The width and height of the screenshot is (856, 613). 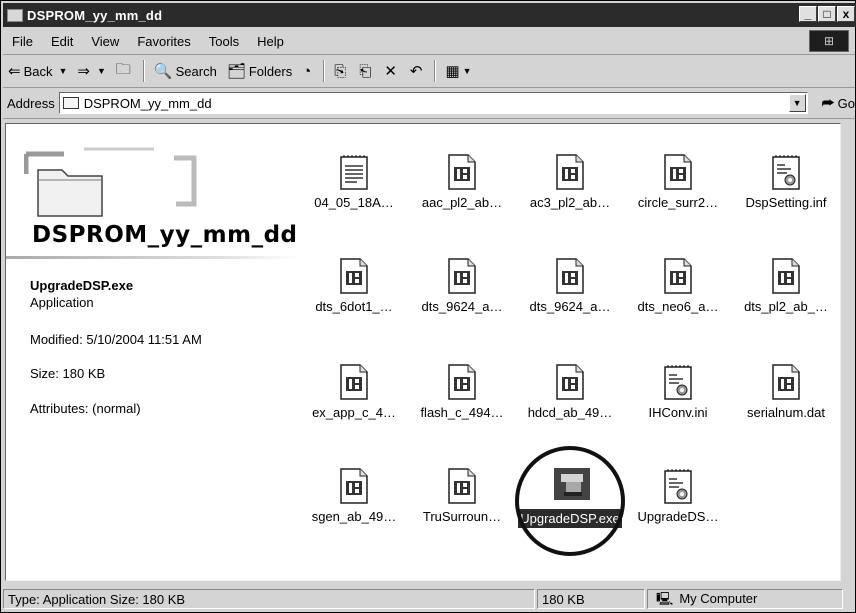 What do you see at coordinates (429, 15) in the screenshot?
I see `title-bar: DSPROM_yy_mm_dd _ □ x` at bounding box center [429, 15].